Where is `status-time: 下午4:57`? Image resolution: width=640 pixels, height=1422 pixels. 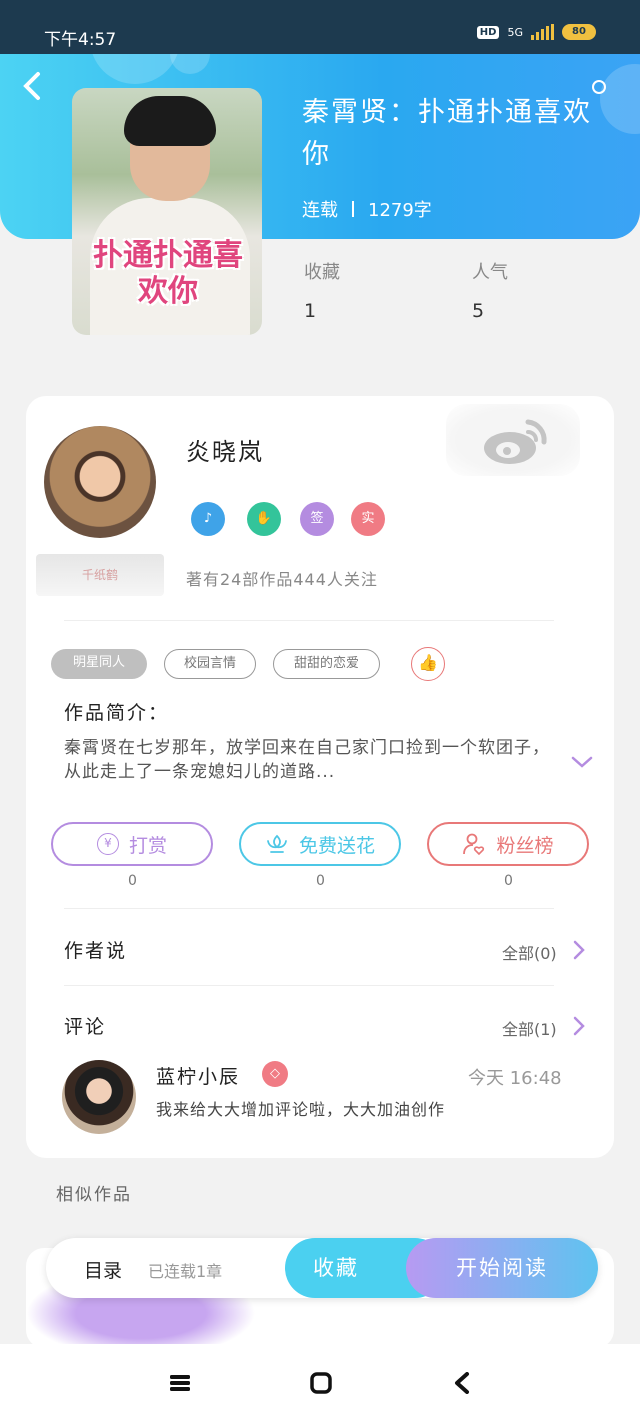 status-time: 下午4:57 is located at coordinates (80, 40).